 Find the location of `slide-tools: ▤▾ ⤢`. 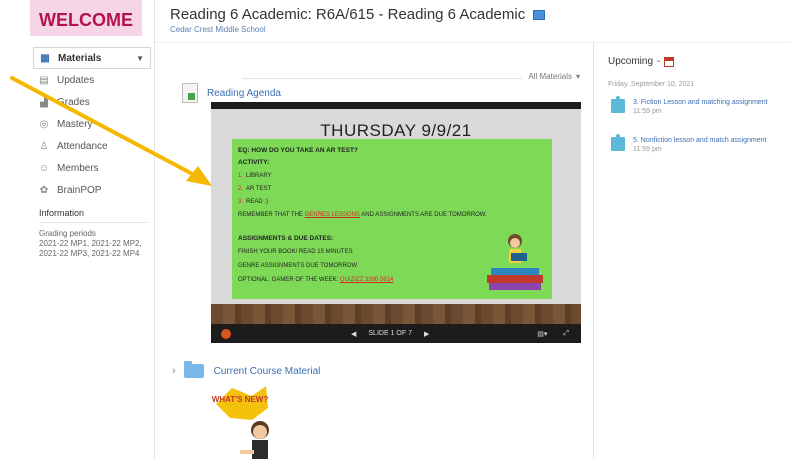

slide-tools: ▤▾ ⤢ is located at coordinates (553, 334).